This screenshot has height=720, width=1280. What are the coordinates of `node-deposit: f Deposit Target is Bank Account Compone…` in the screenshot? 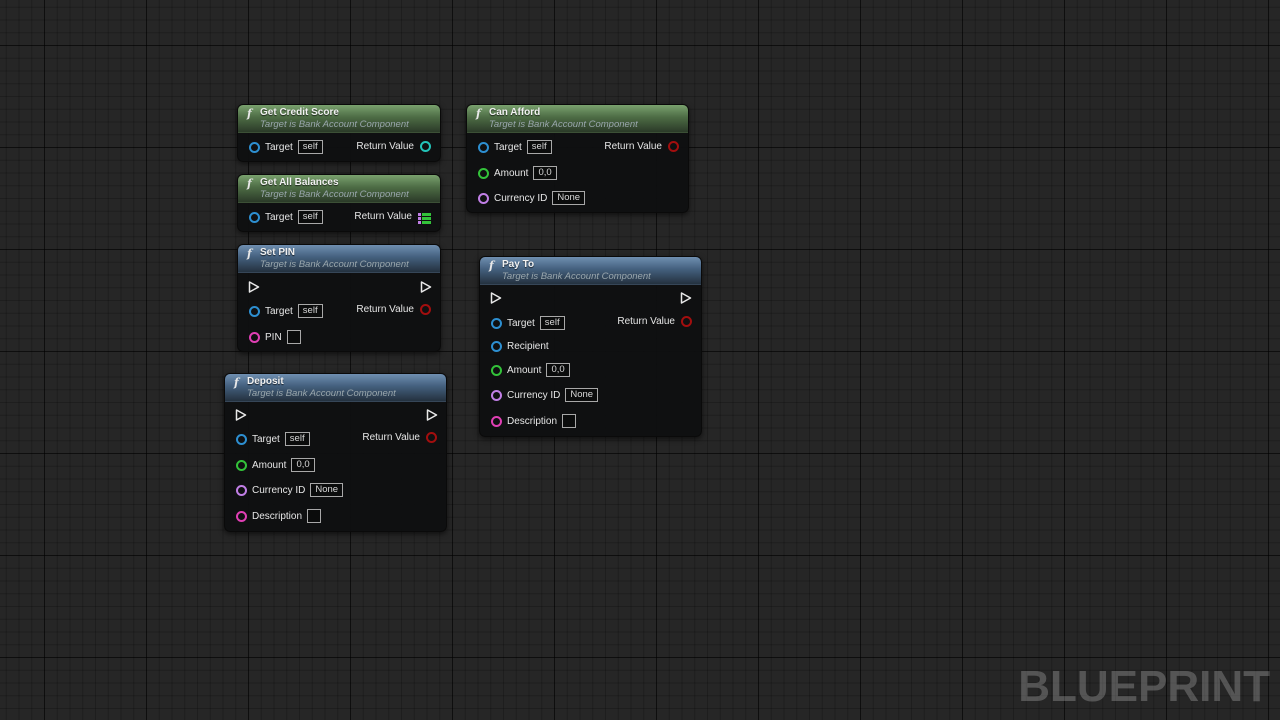 It's located at (335, 452).